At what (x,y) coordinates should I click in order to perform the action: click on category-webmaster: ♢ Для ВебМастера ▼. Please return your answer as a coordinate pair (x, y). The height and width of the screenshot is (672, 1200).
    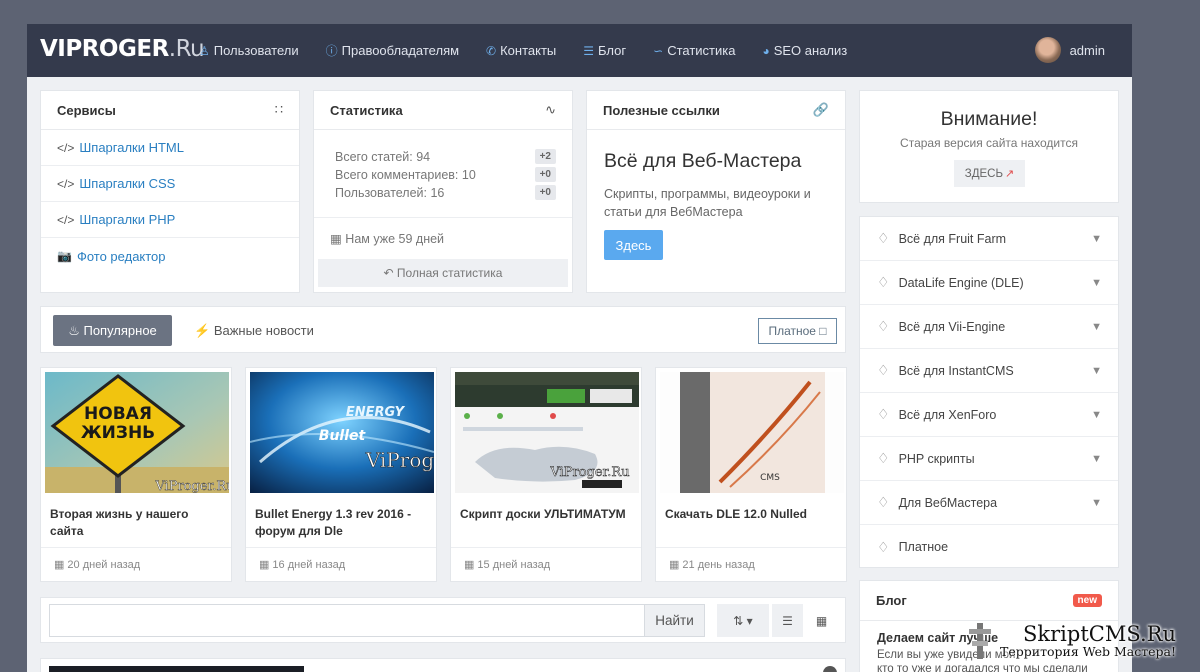
    Looking at the image, I should click on (989, 503).